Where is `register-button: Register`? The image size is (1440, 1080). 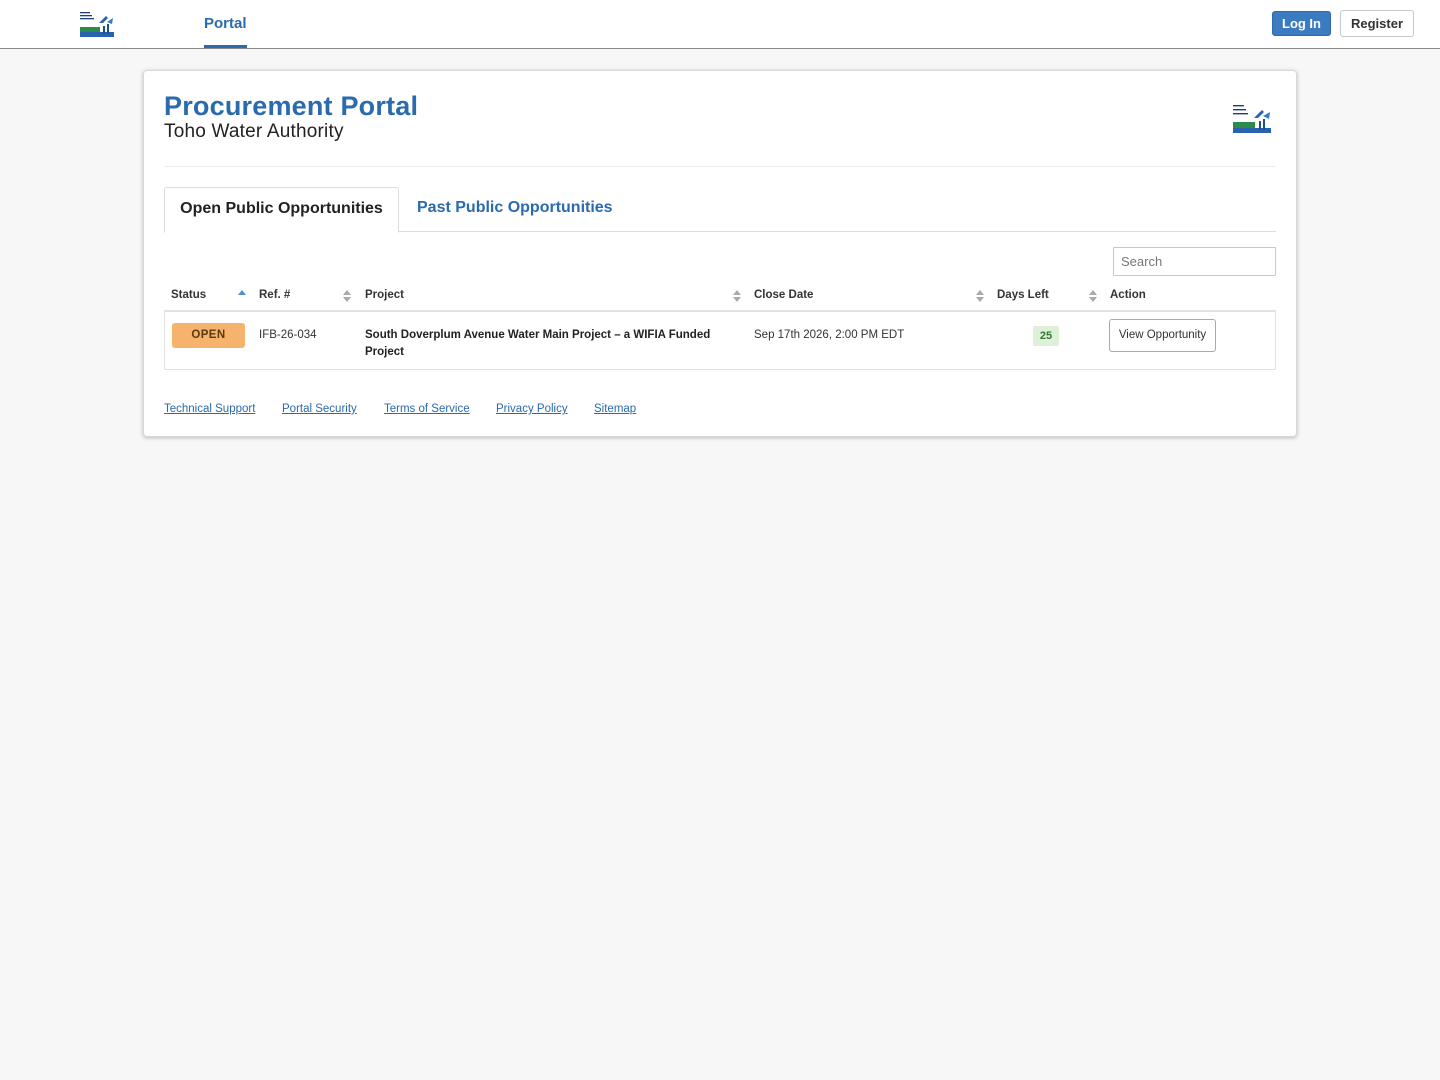
register-button: Register is located at coordinates (1377, 23).